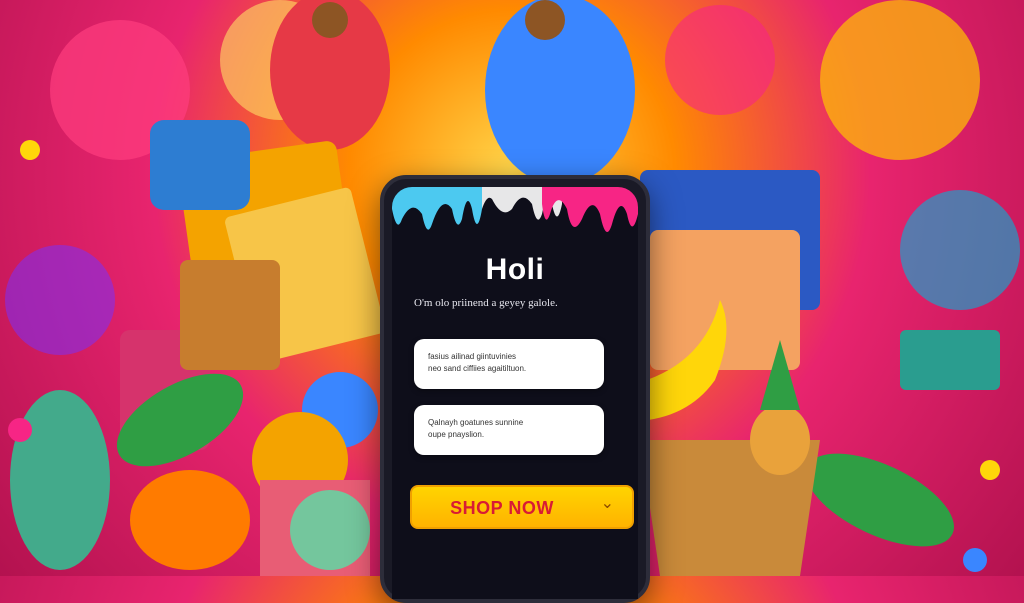 This screenshot has width=1024, height=603. Describe the element at coordinates (607, 503) in the screenshot. I see `chevron-down-icon: ⌄` at that location.